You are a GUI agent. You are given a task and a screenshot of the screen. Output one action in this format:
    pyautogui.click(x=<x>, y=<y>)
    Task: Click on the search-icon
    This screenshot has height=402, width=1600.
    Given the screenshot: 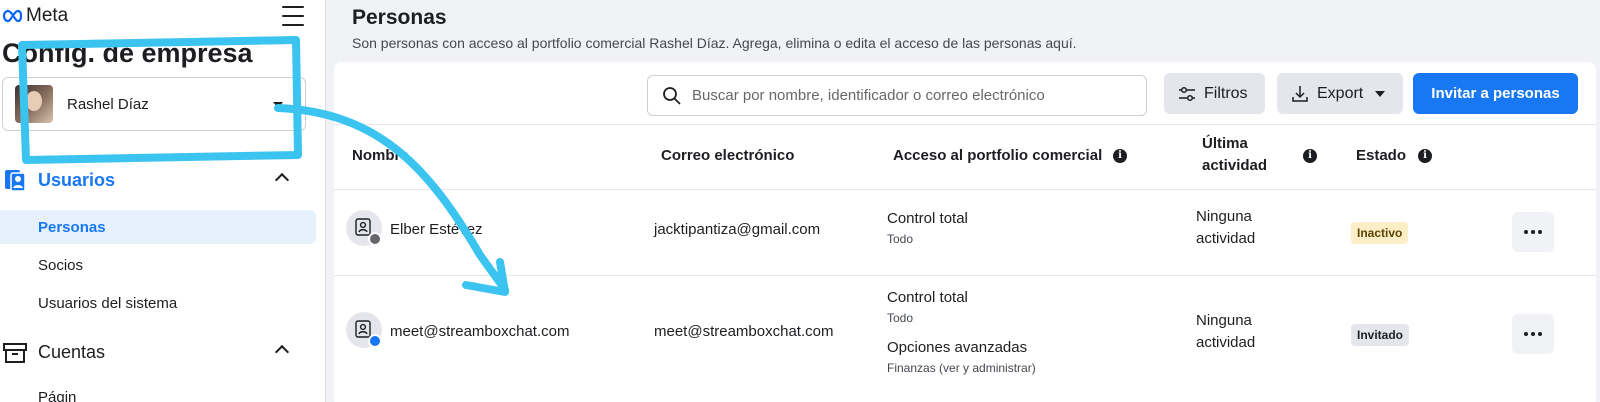 What is the action you would take?
    pyautogui.click(x=672, y=95)
    